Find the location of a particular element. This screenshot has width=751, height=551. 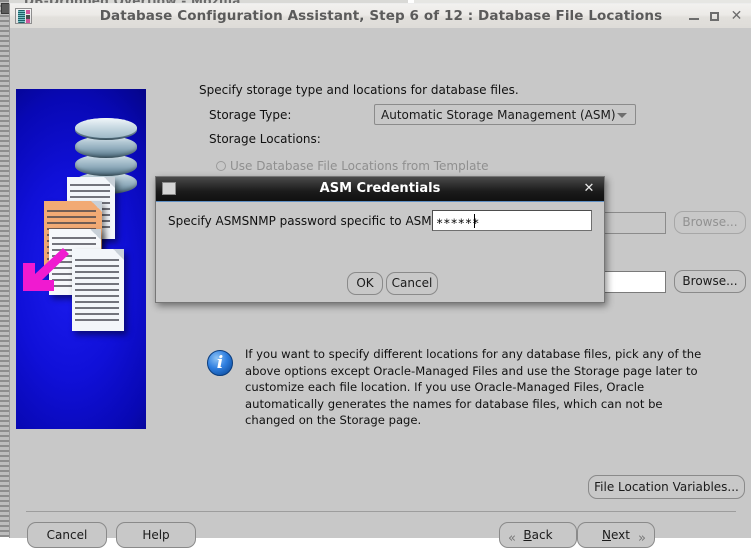

dialog-cancel-button: Cancel is located at coordinates (412, 283).